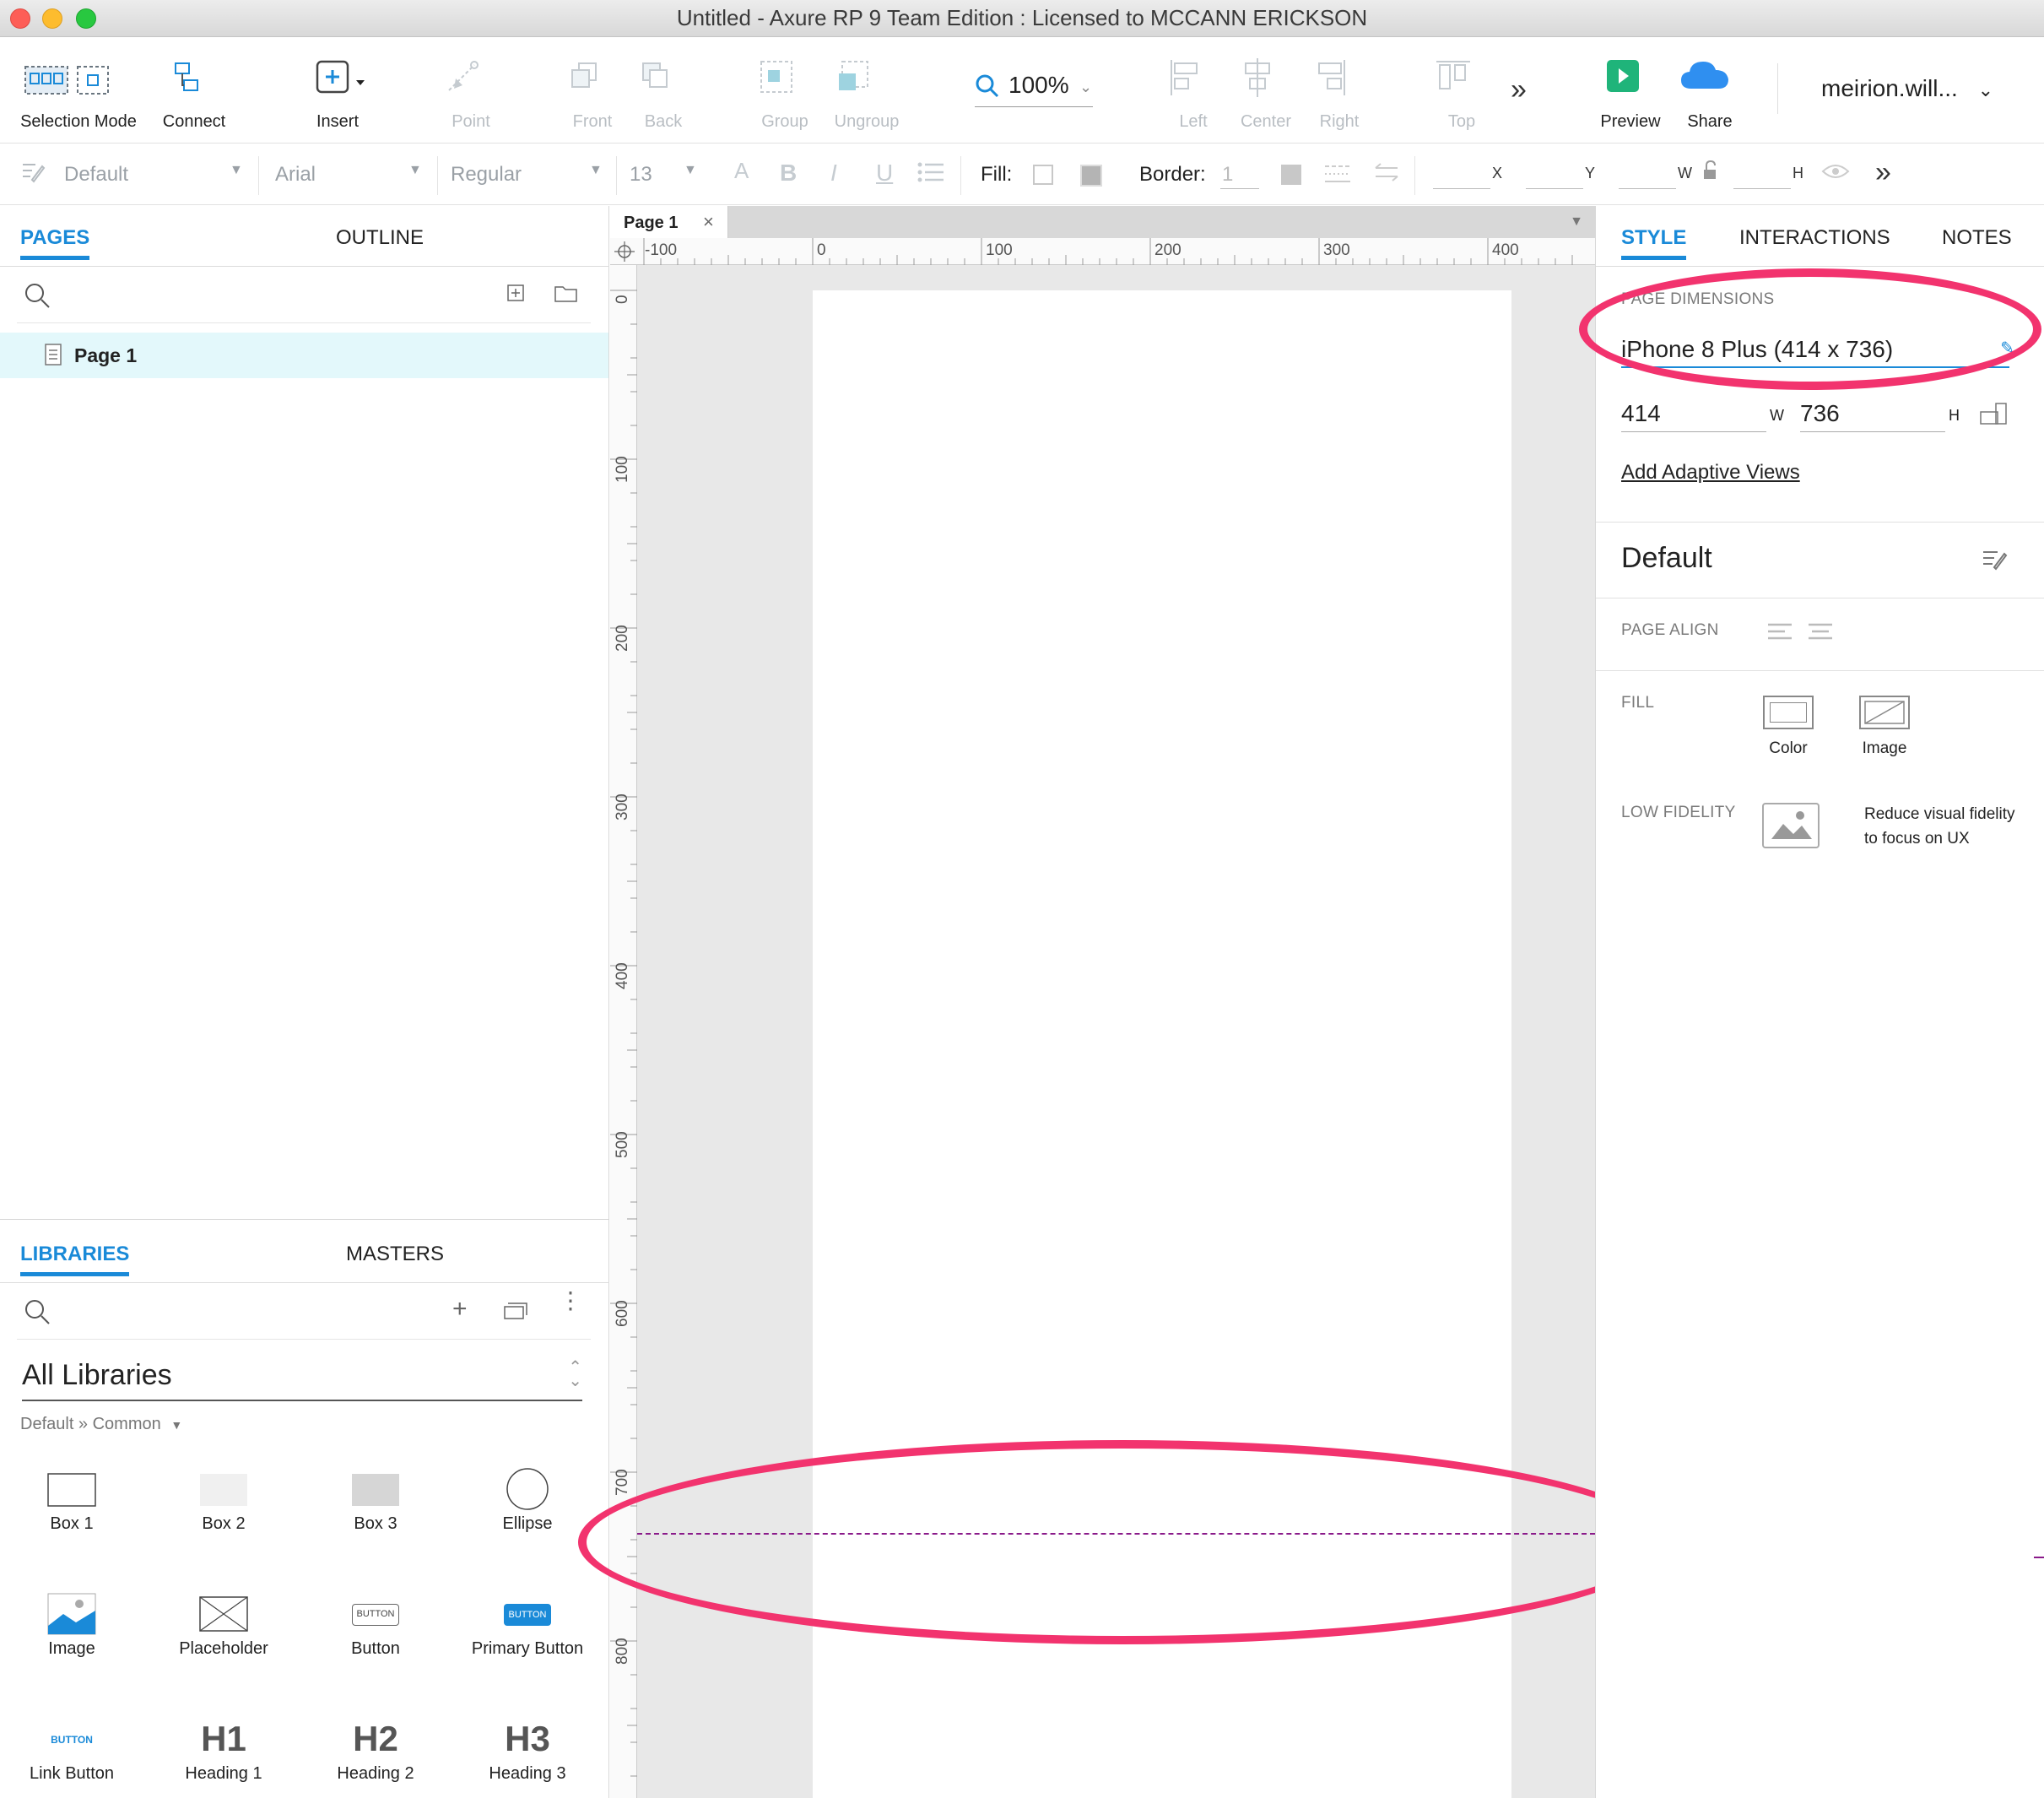  I want to click on fill-image-button: Image, so click(1884, 727).